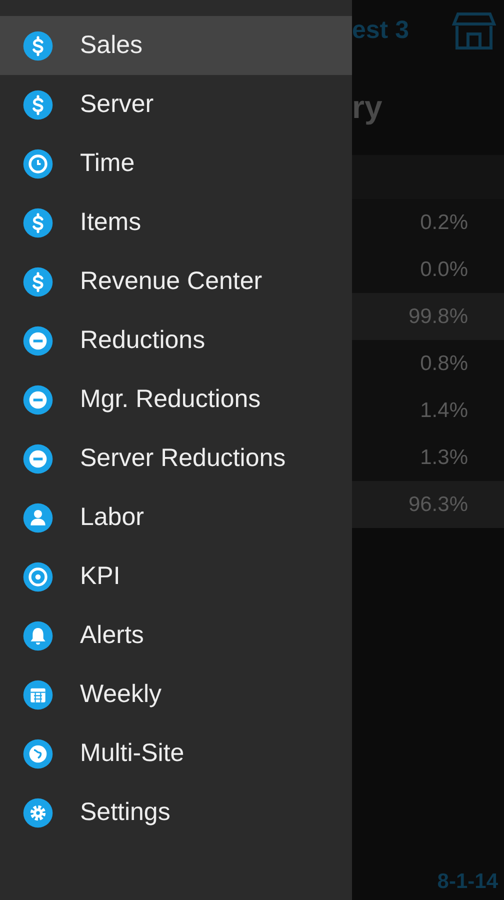  I want to click on table-cell: 96.3%, so click(438, 504).